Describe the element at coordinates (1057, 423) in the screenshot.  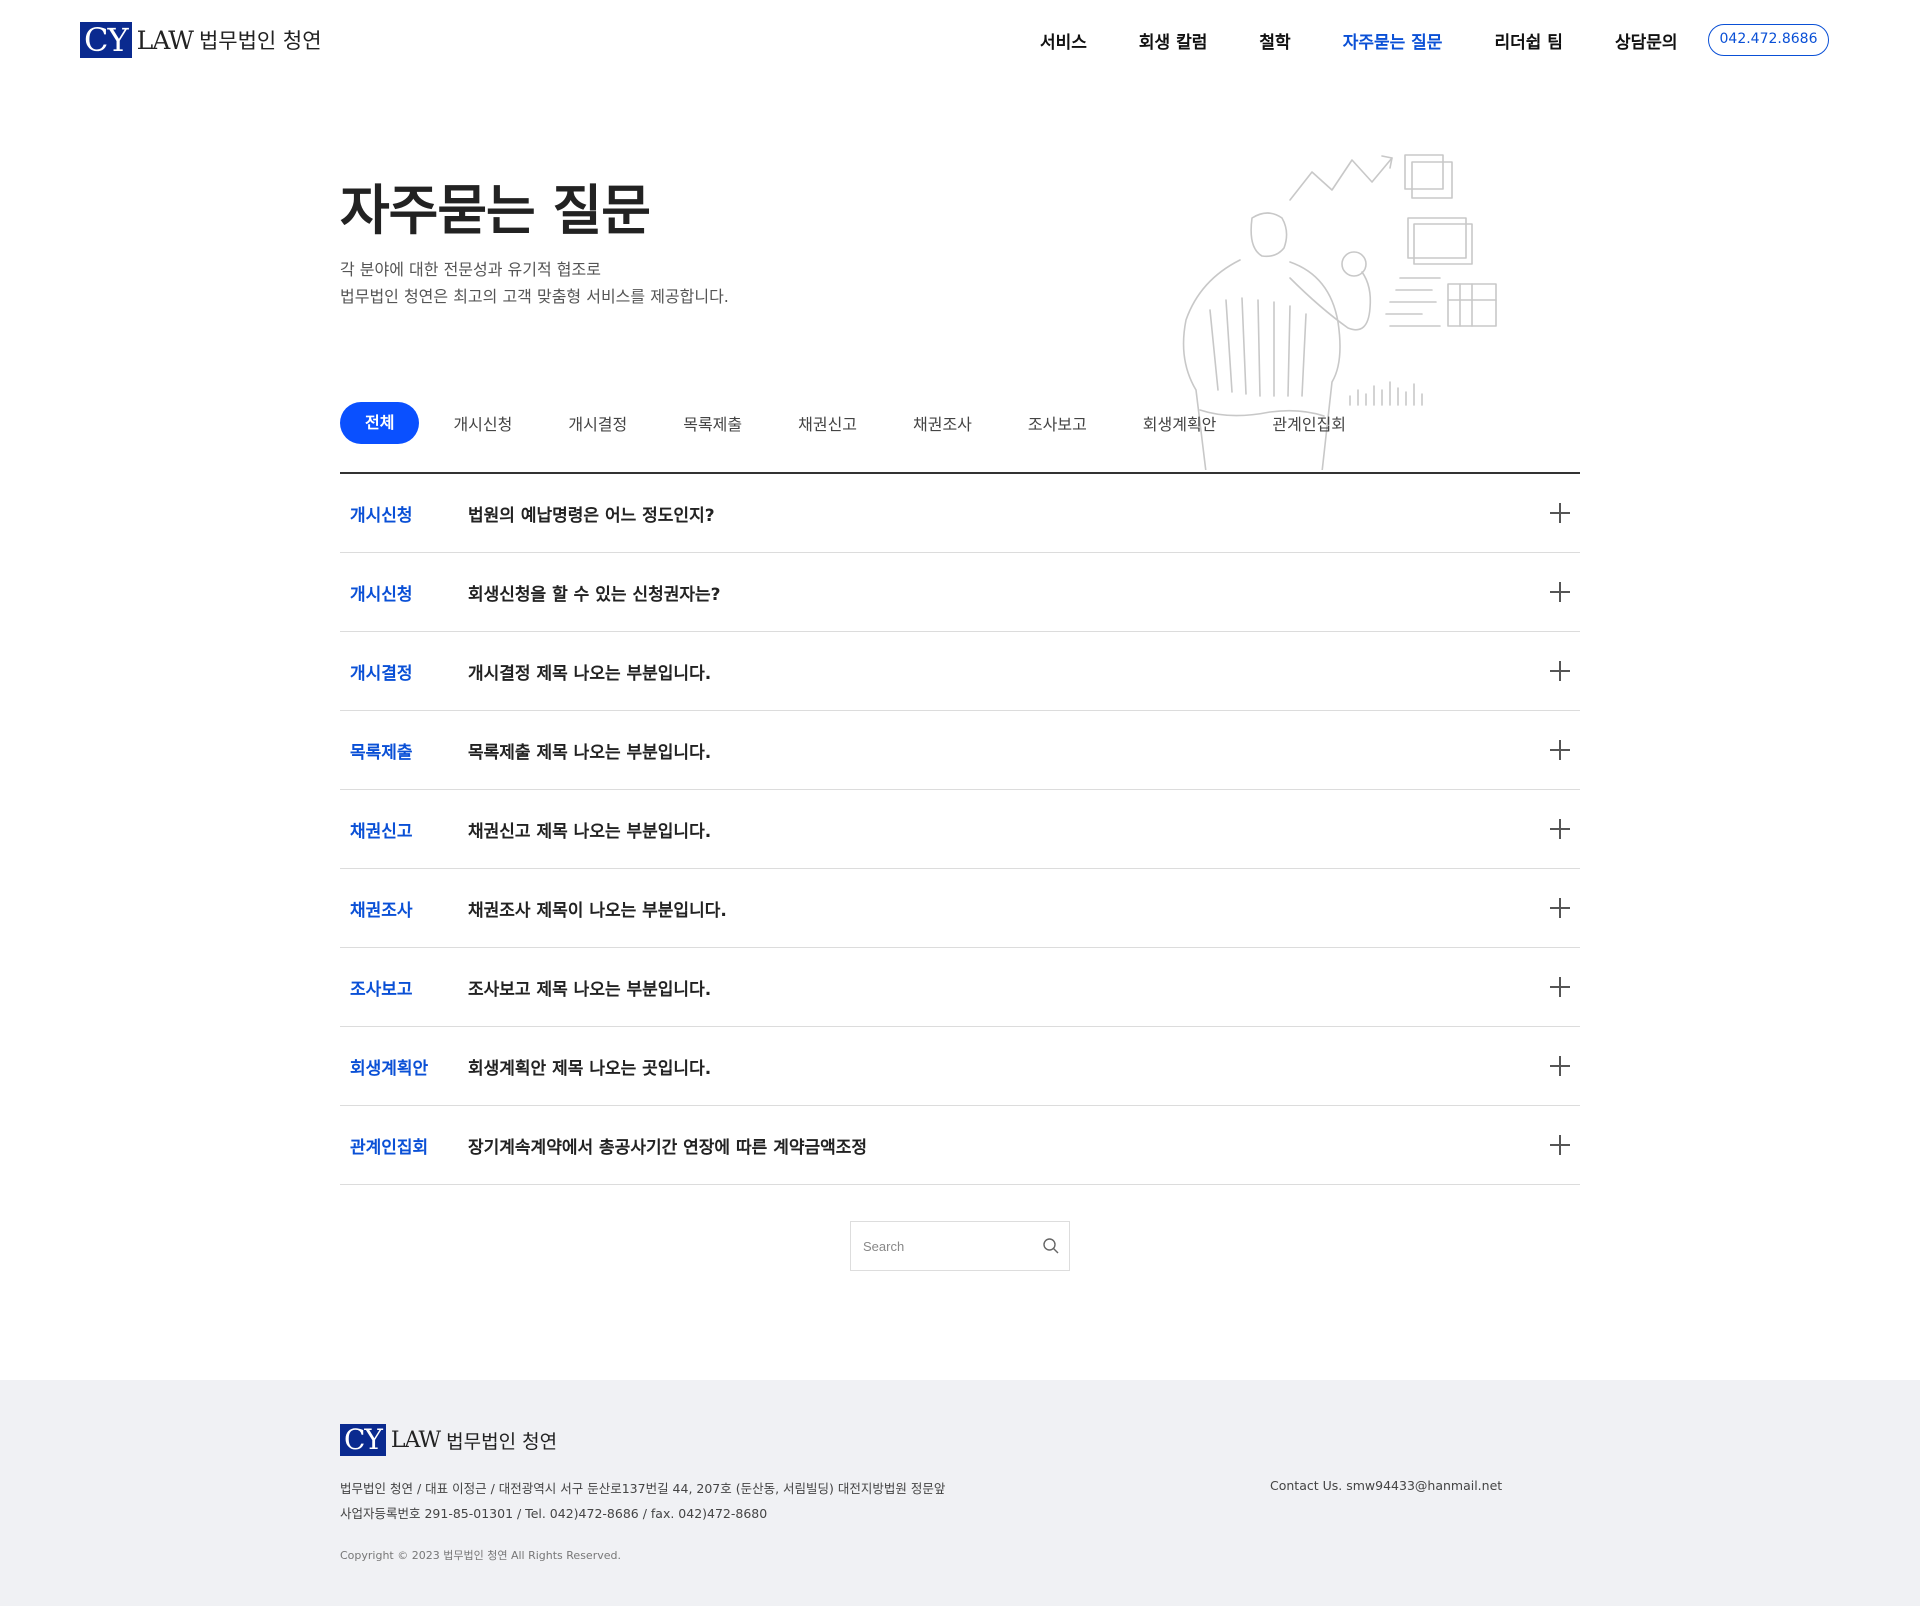
I see `tab-investigation-report: 조사보고` at that location.